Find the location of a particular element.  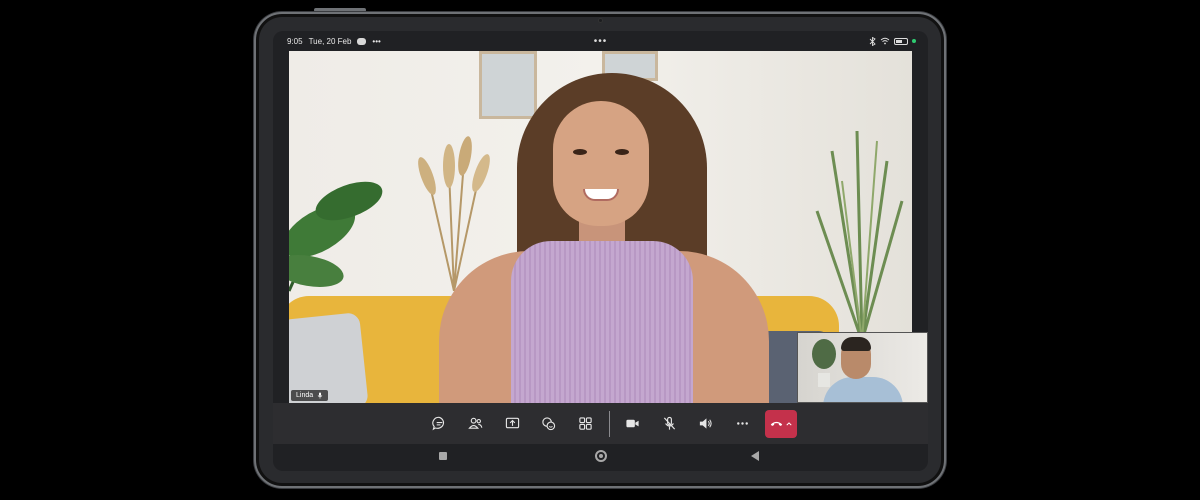

control-divider is located at coordinates (609, 423).